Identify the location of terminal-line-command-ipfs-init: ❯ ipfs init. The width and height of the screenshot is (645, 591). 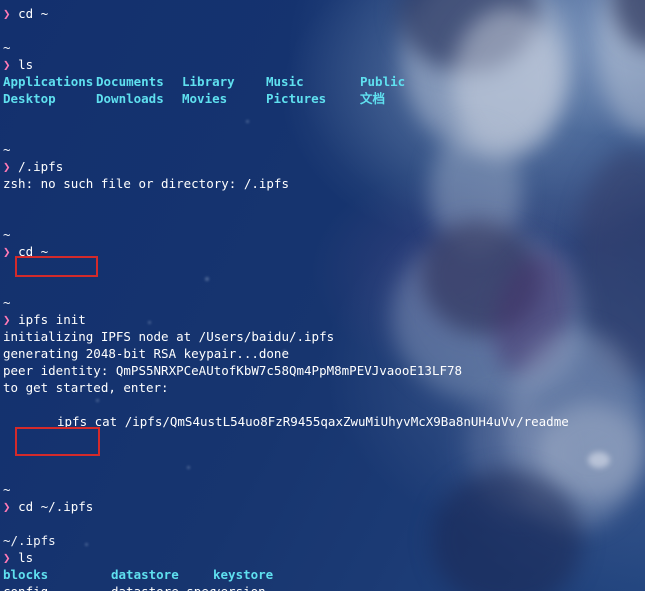
(324, 319).